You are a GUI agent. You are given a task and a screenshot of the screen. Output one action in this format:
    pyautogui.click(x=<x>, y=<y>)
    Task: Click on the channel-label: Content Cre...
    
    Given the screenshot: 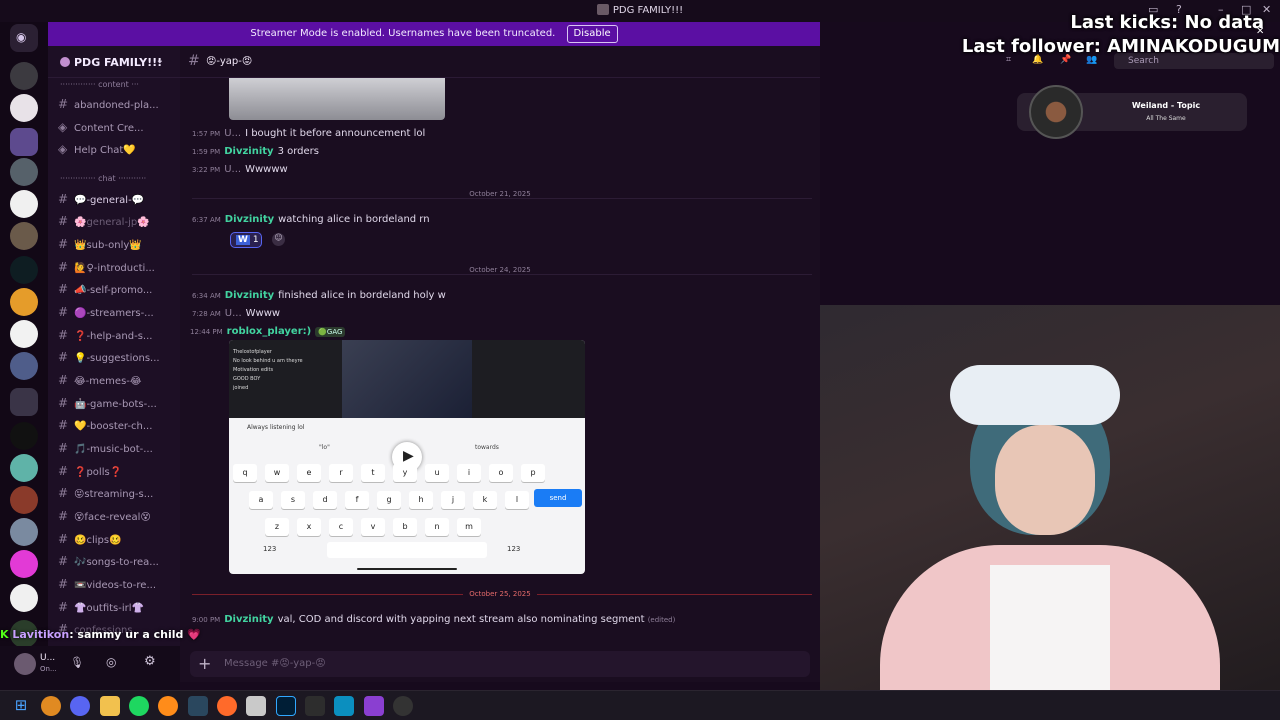 What is the action you would take?
    pyautogui.click(x=109, y=128)
    